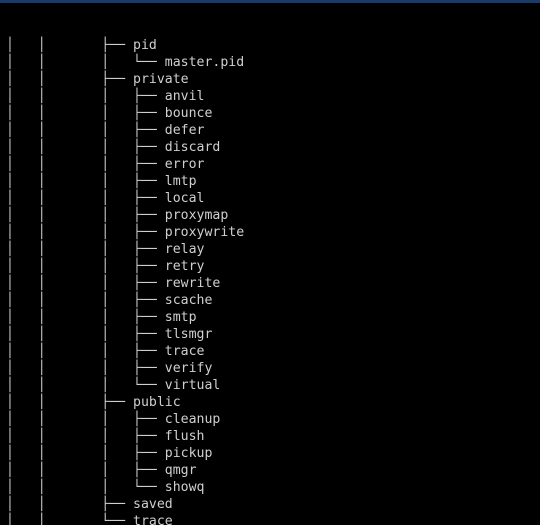  What do you see at coordinates (105, 487) in the screenshot?
I see `tree-line: │ │ │ └── showq` at bounding box center [105, 487].